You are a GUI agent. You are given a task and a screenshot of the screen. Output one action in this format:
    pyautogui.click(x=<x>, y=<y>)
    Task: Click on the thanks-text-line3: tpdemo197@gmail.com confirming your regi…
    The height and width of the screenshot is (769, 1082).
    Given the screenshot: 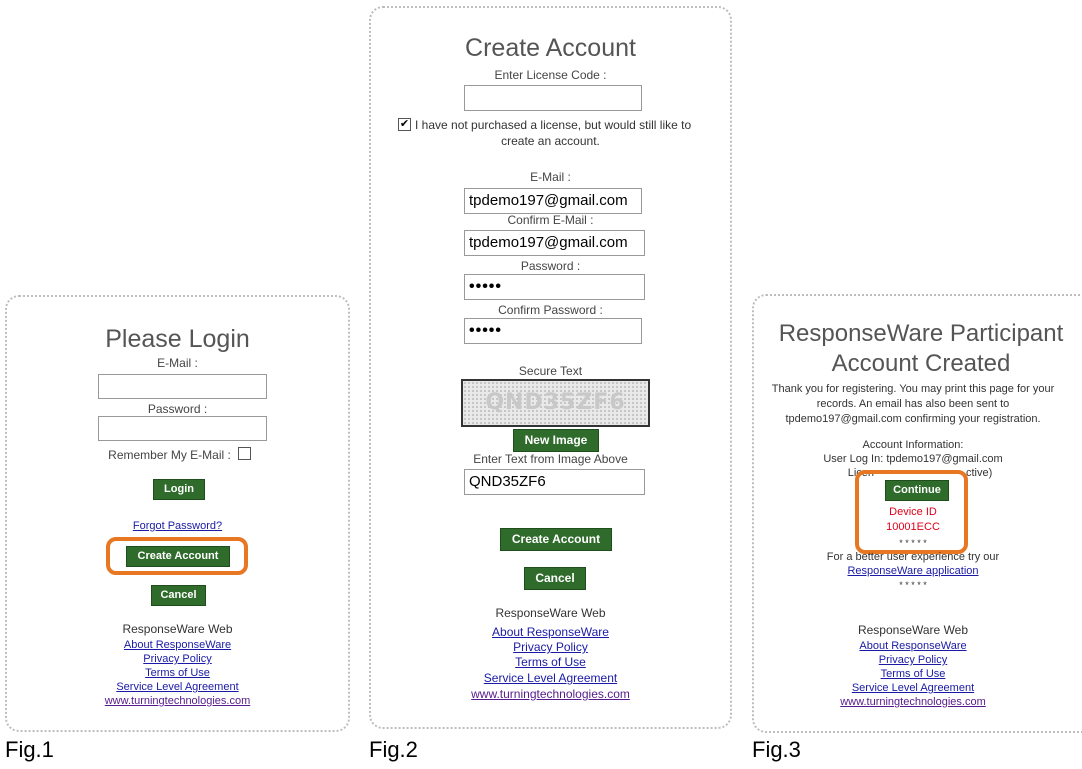 What is the action you would take?
    pyautogui.click(x=913, y=419)
    